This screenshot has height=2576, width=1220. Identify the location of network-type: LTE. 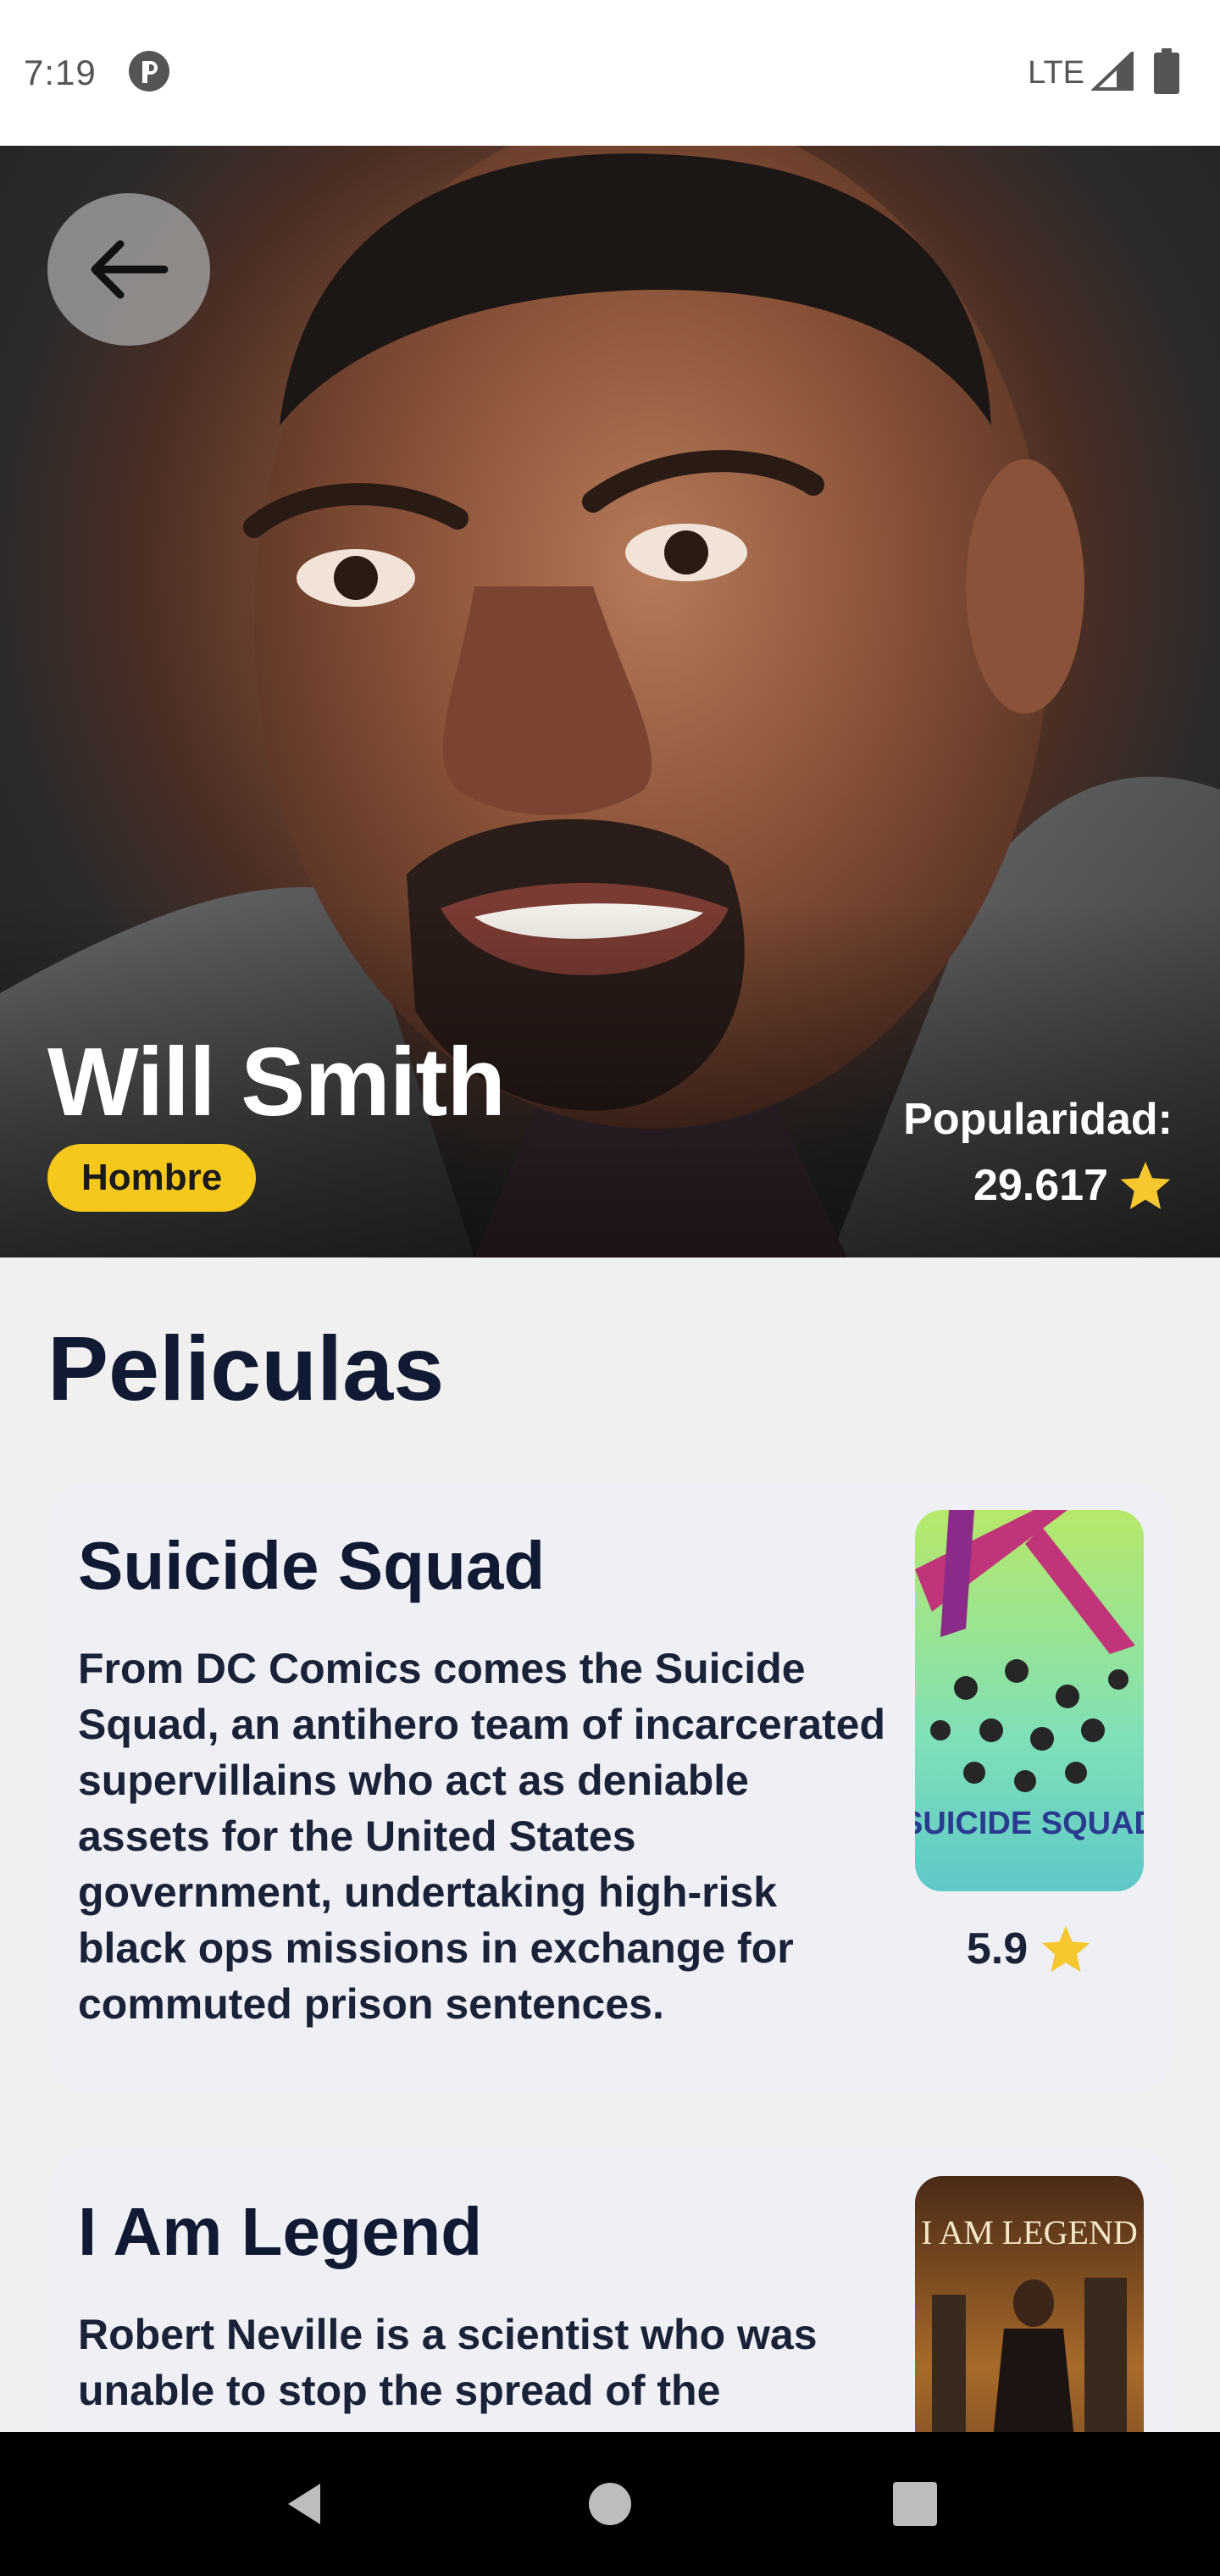
(1056, 72).